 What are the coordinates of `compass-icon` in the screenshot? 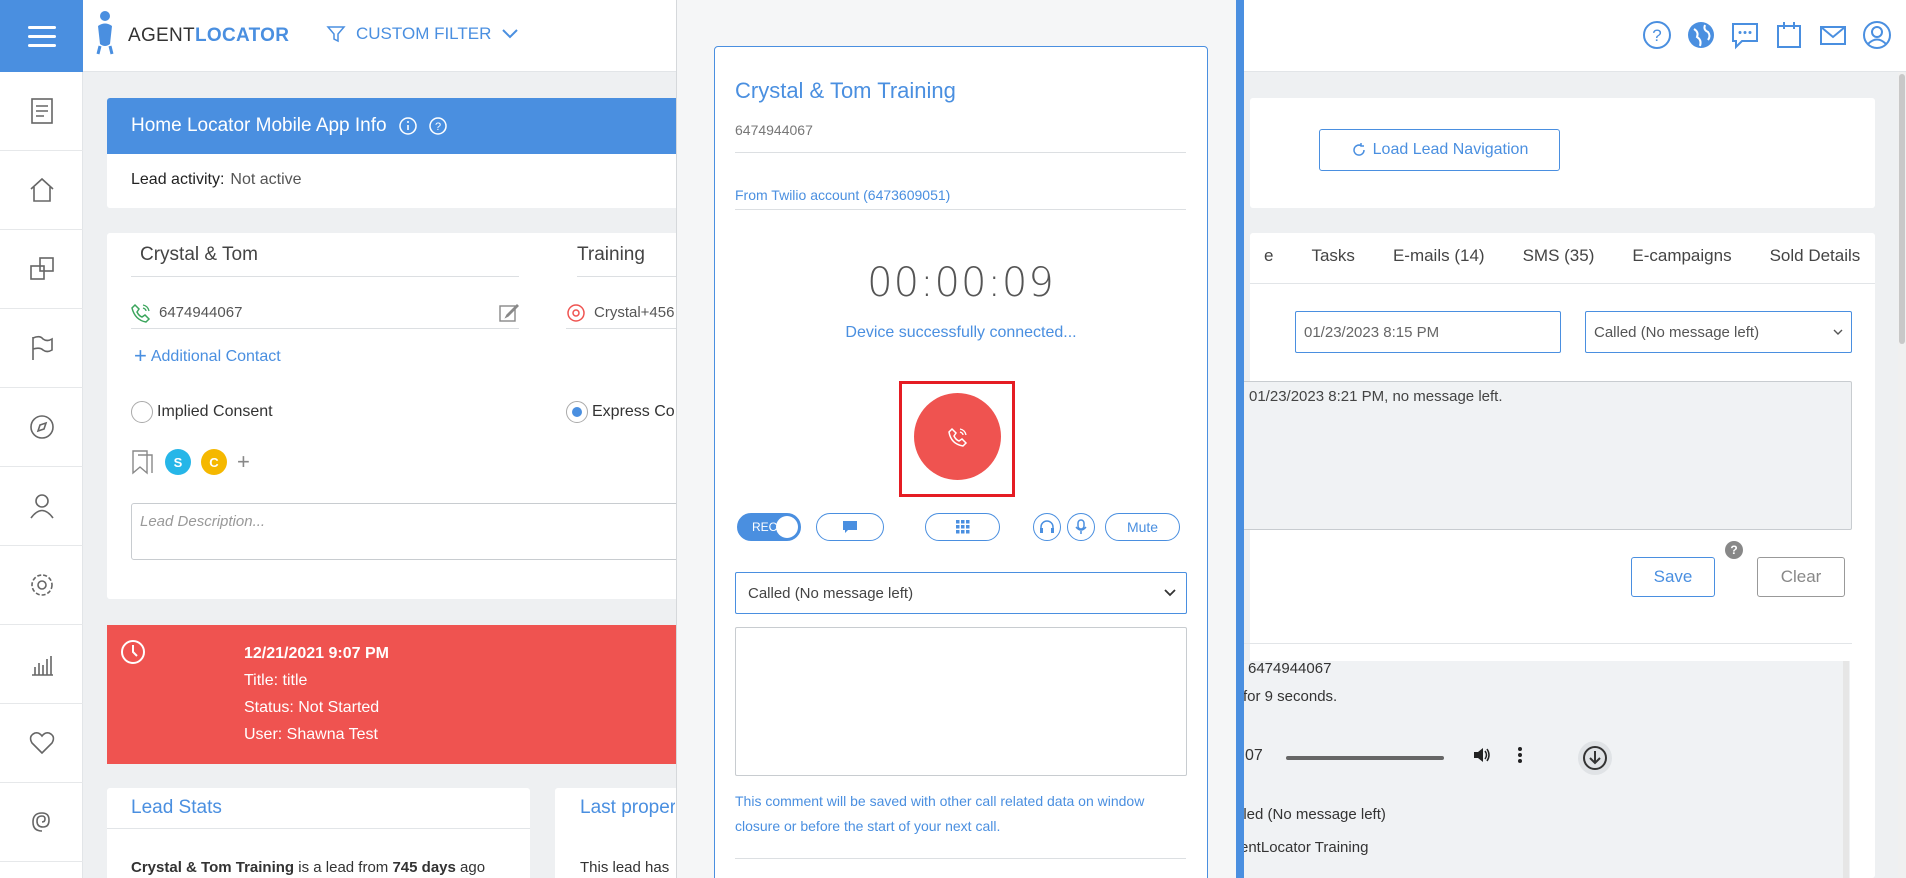 It's located at (41, 427).